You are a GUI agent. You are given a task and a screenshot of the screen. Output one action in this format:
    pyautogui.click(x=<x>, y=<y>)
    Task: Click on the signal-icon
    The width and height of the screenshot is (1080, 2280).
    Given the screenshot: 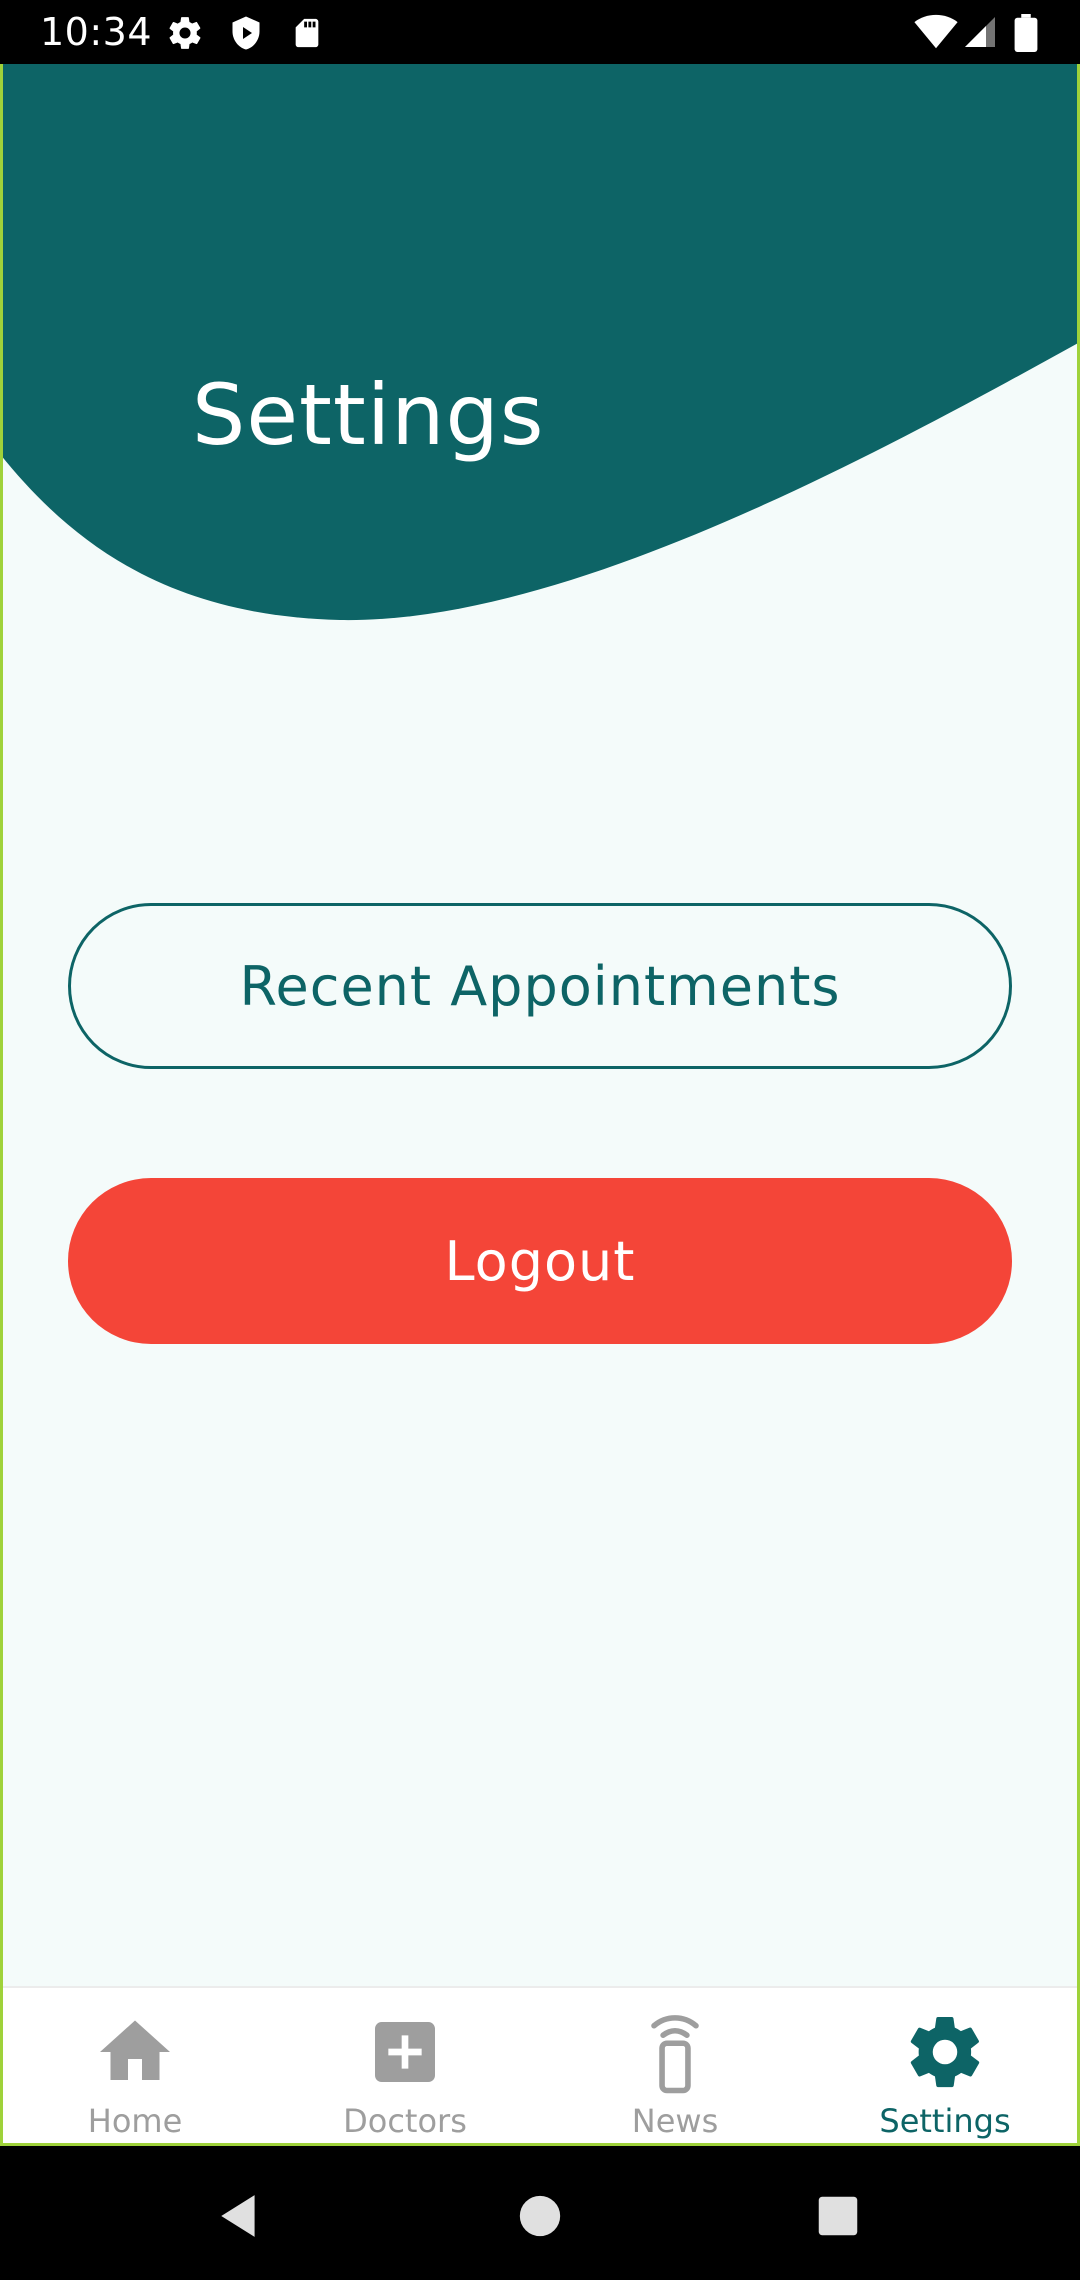 What is the action you would take?
    pyautogui.click(x=980, y=34)
    